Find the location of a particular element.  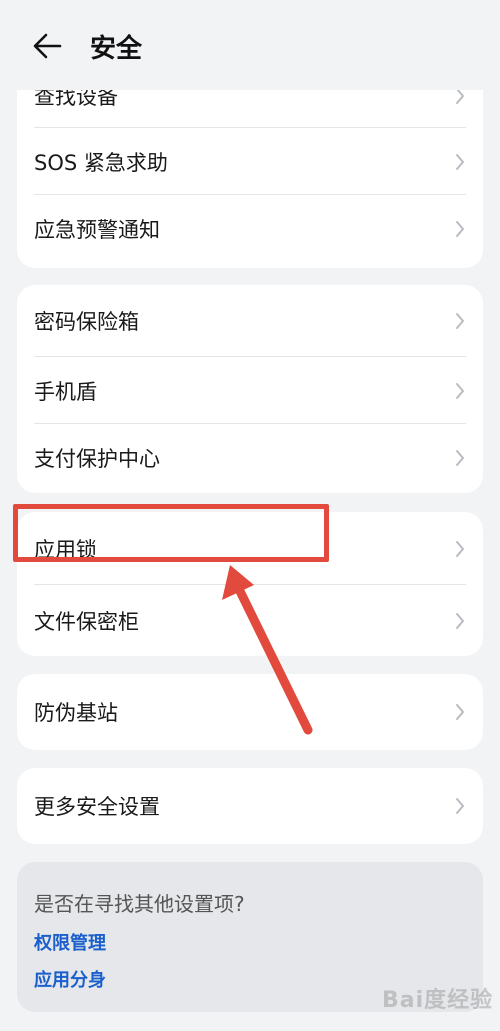

row-sos-emergency: SOS 紧急求助 is located at coordinates (250, 161).